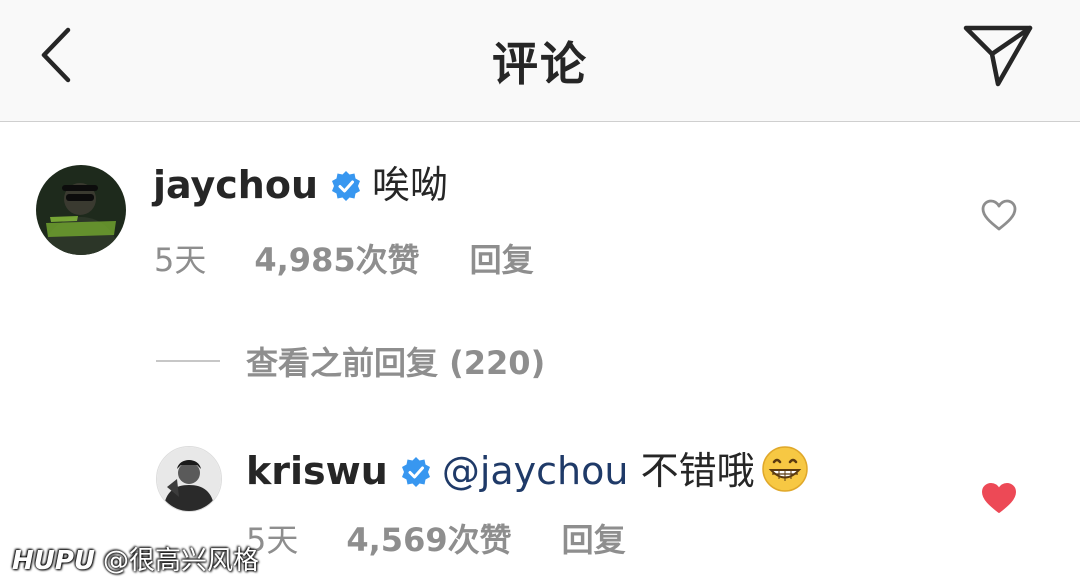  I want to click on watermark-handle: @很高兴风格, so click(181, 561).